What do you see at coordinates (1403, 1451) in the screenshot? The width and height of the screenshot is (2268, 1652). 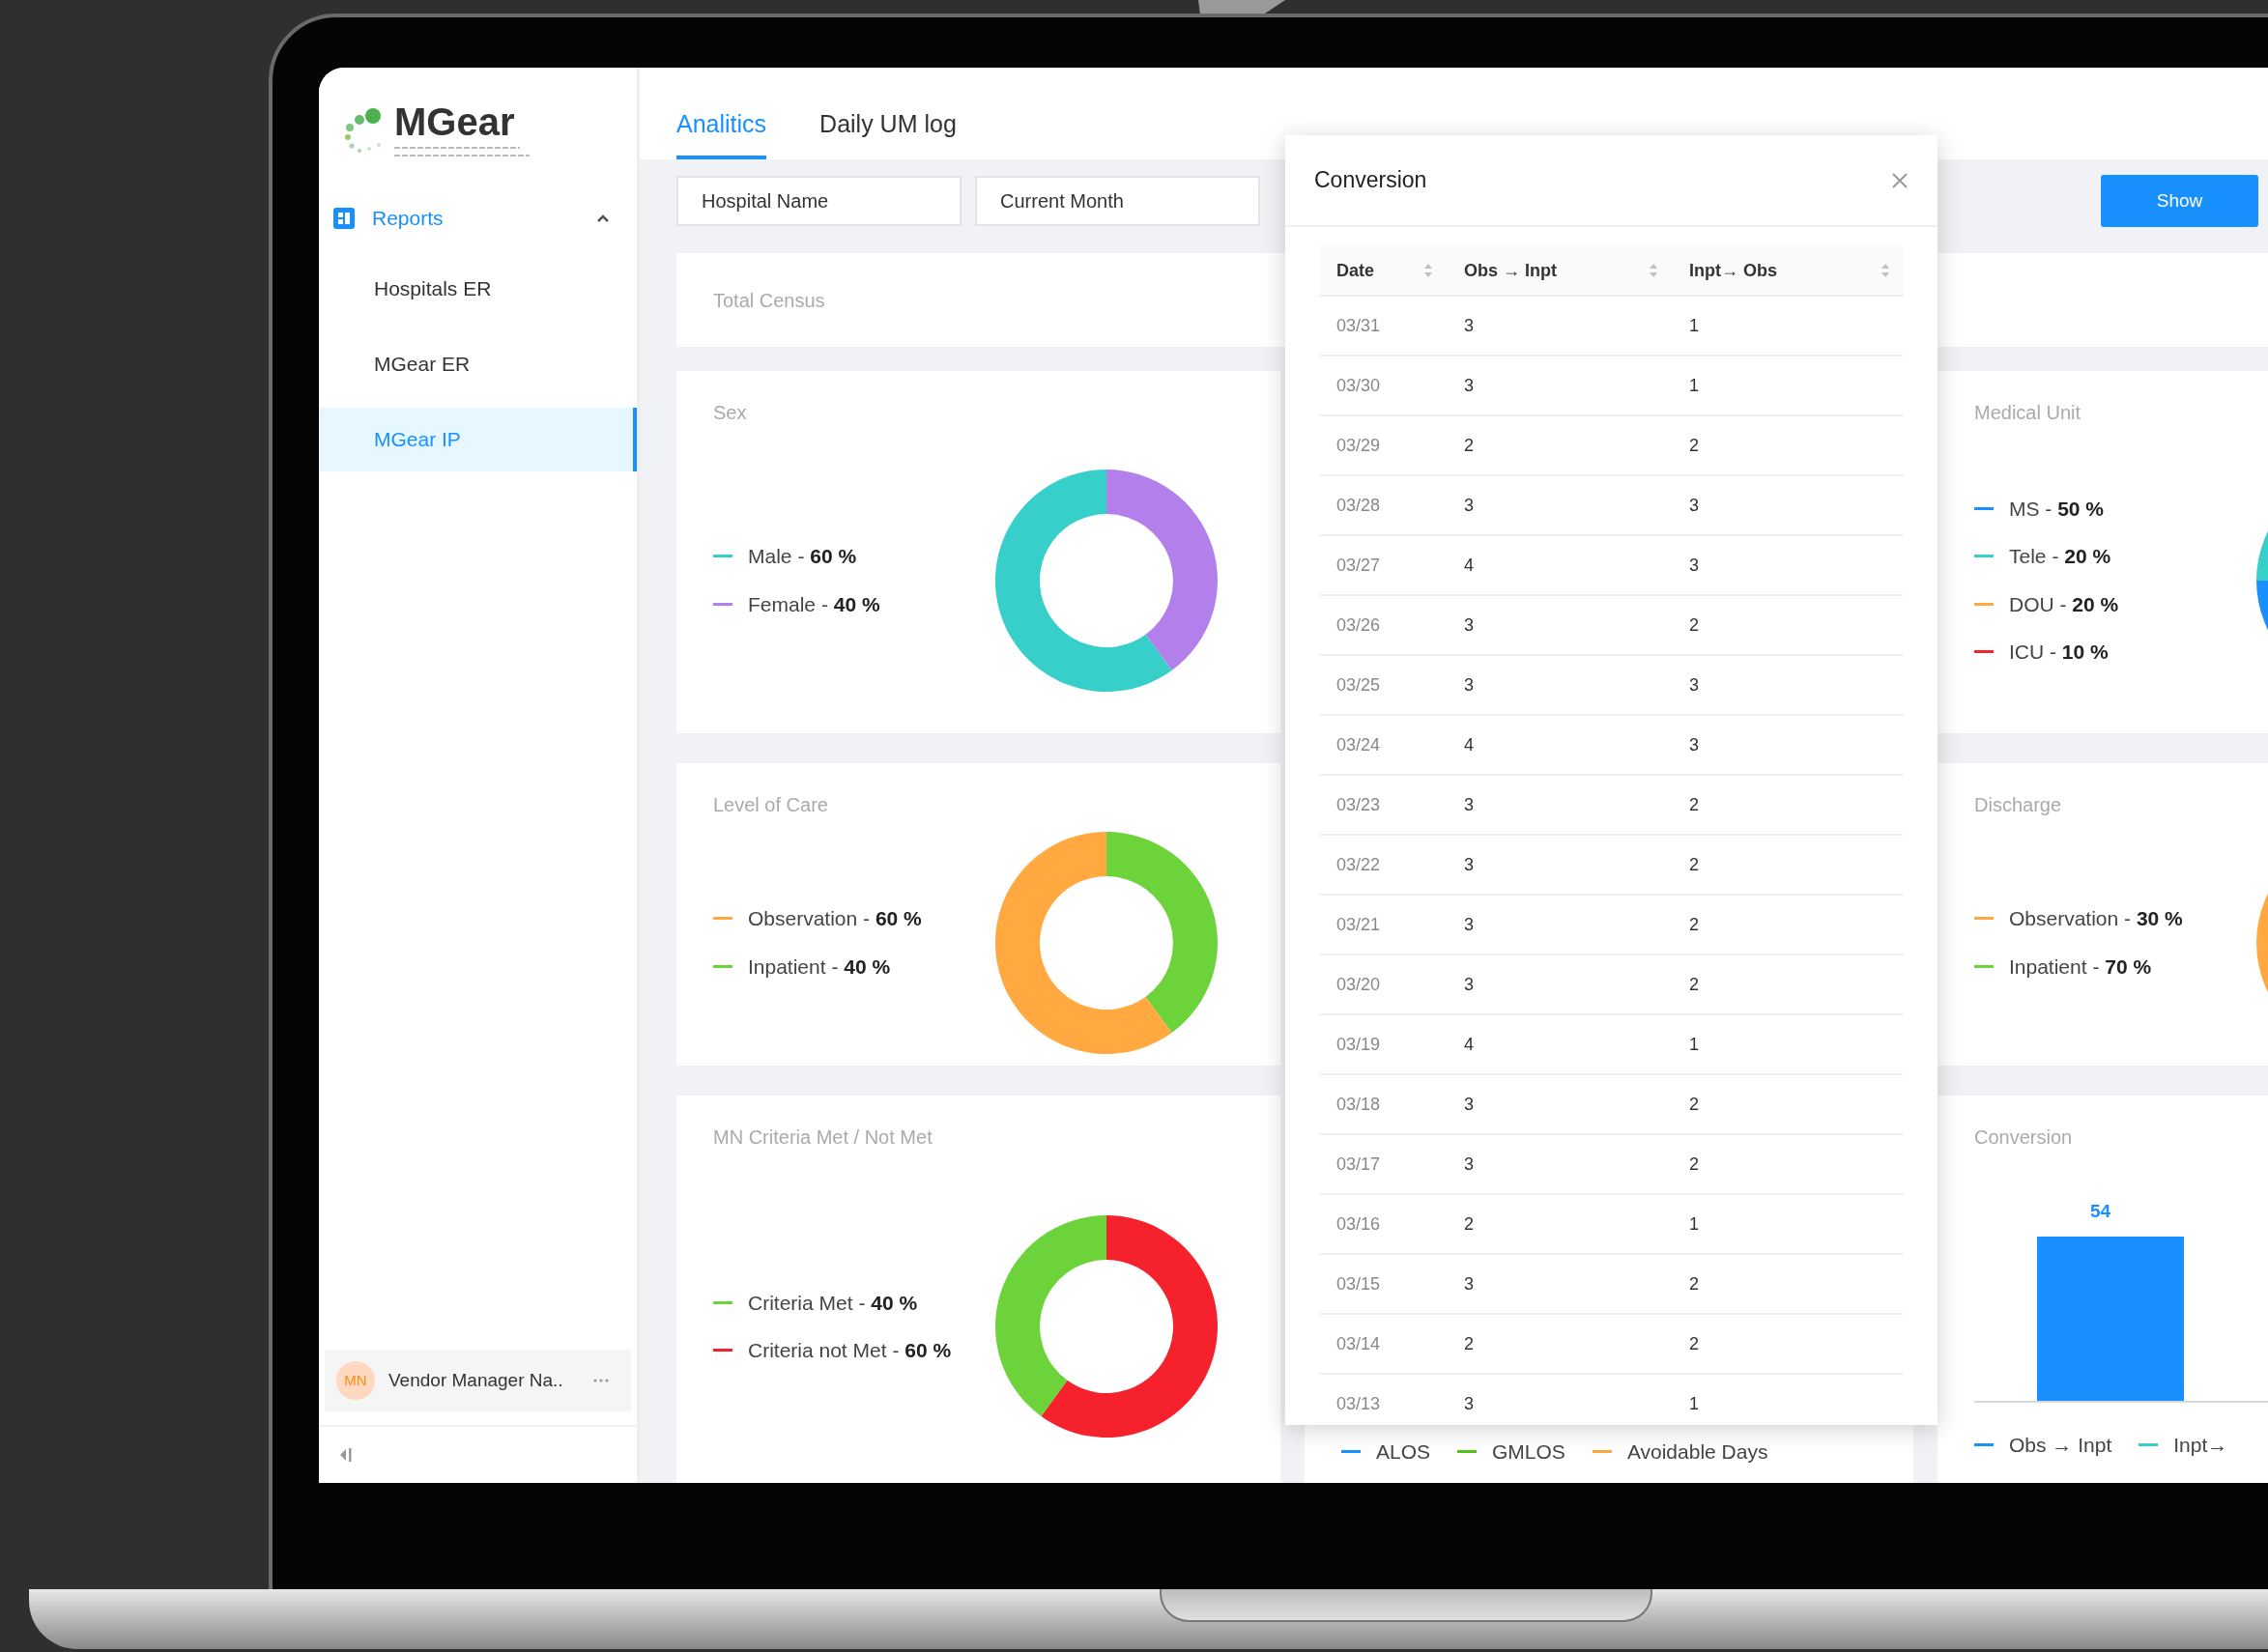 I see `legend-label: ALOS` at bounding box center [1403, 1451].